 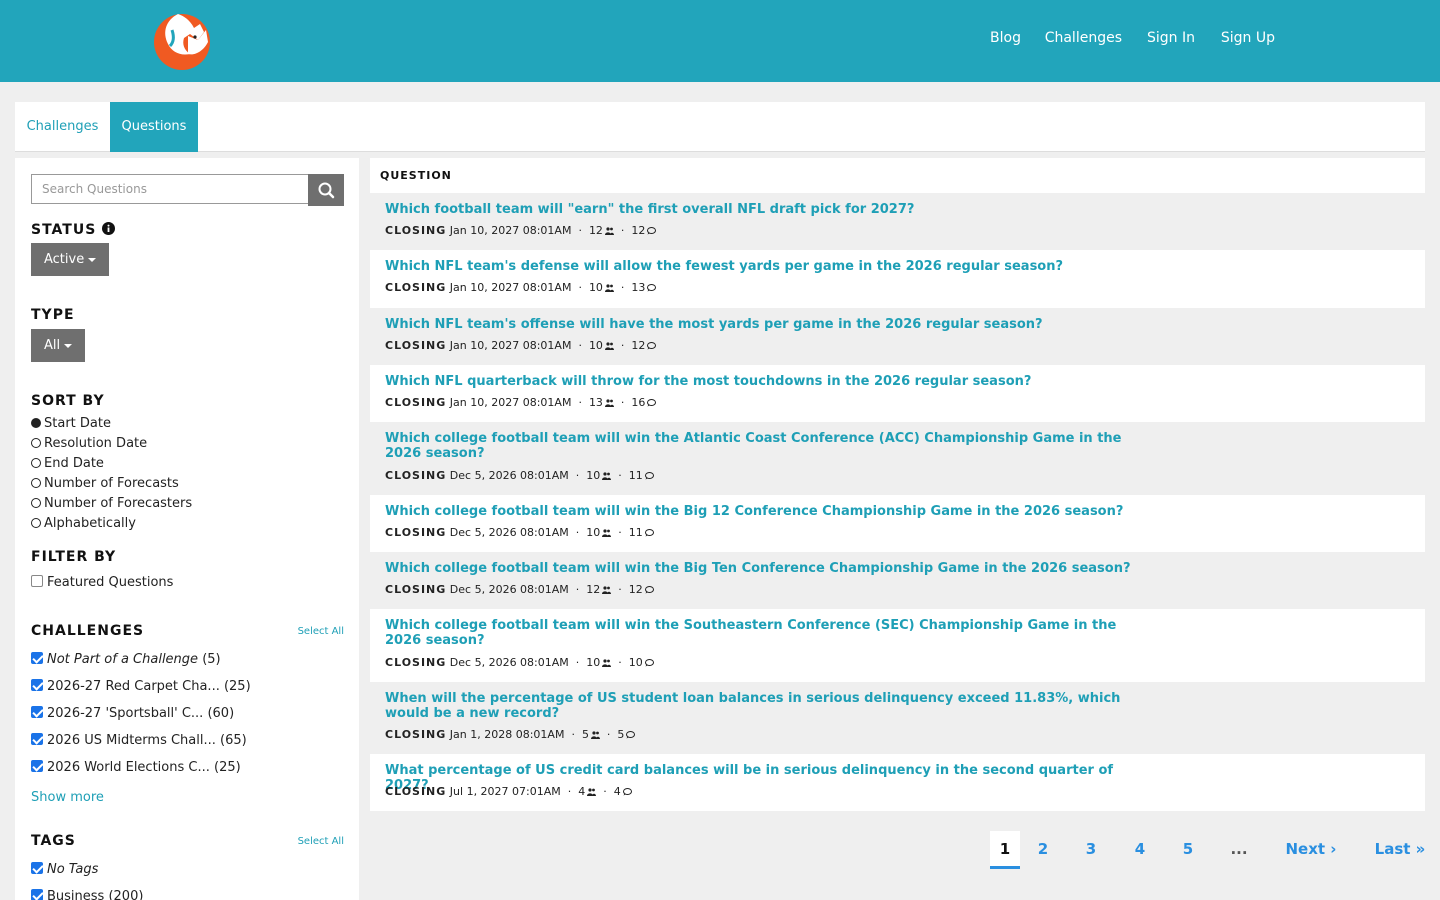 I want to click on last-page-button: Last », so click(x=1400, y=850).